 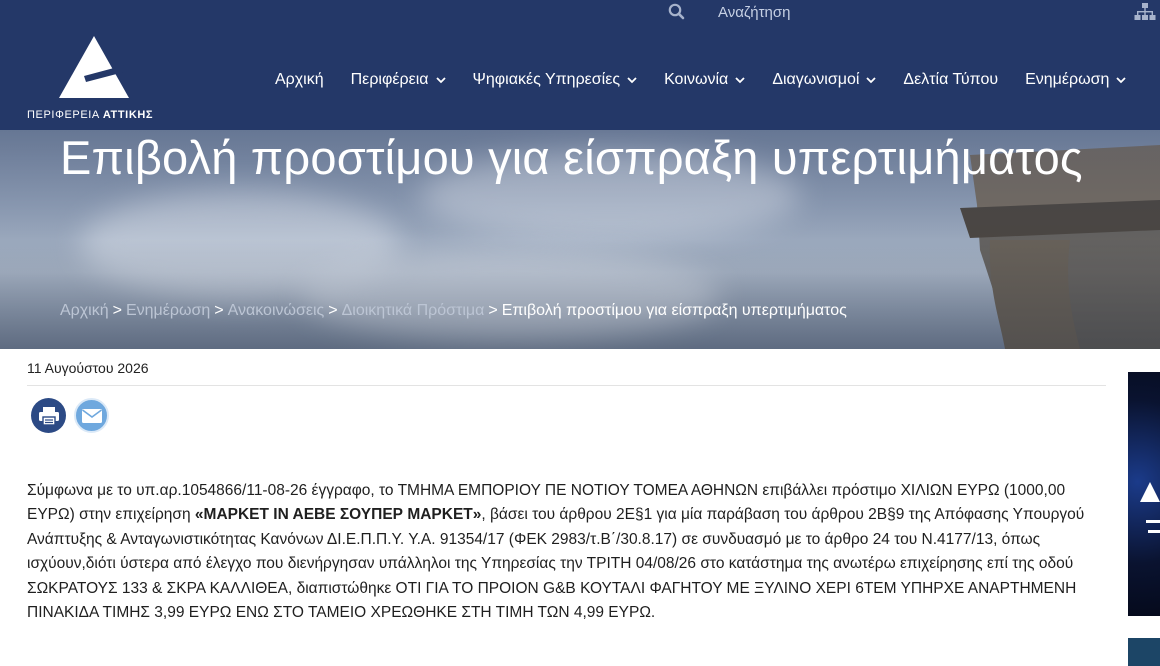 What do you see at coordinates (276, 310) in the screenshot?
I see `breadcrumb-announcements: Ανακοινώσεις` at bounding box center [276, 310].